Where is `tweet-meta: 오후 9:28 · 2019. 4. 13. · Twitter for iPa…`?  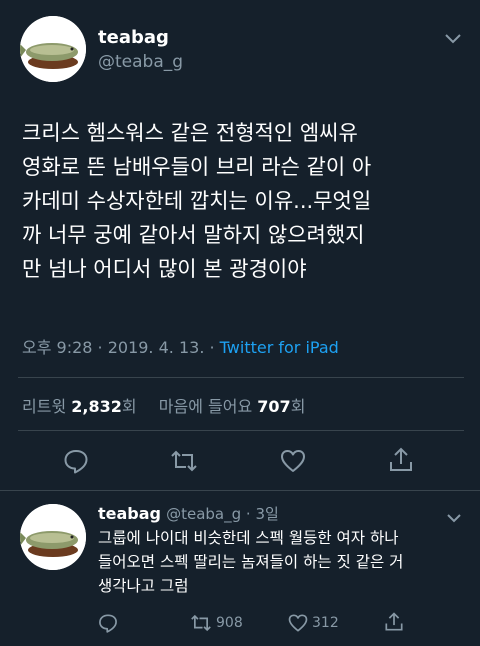 tweet-meta: 오후 9:28 · 2019. 4. 13. · Twitter for iPa… is located at coordinates (180, 346).